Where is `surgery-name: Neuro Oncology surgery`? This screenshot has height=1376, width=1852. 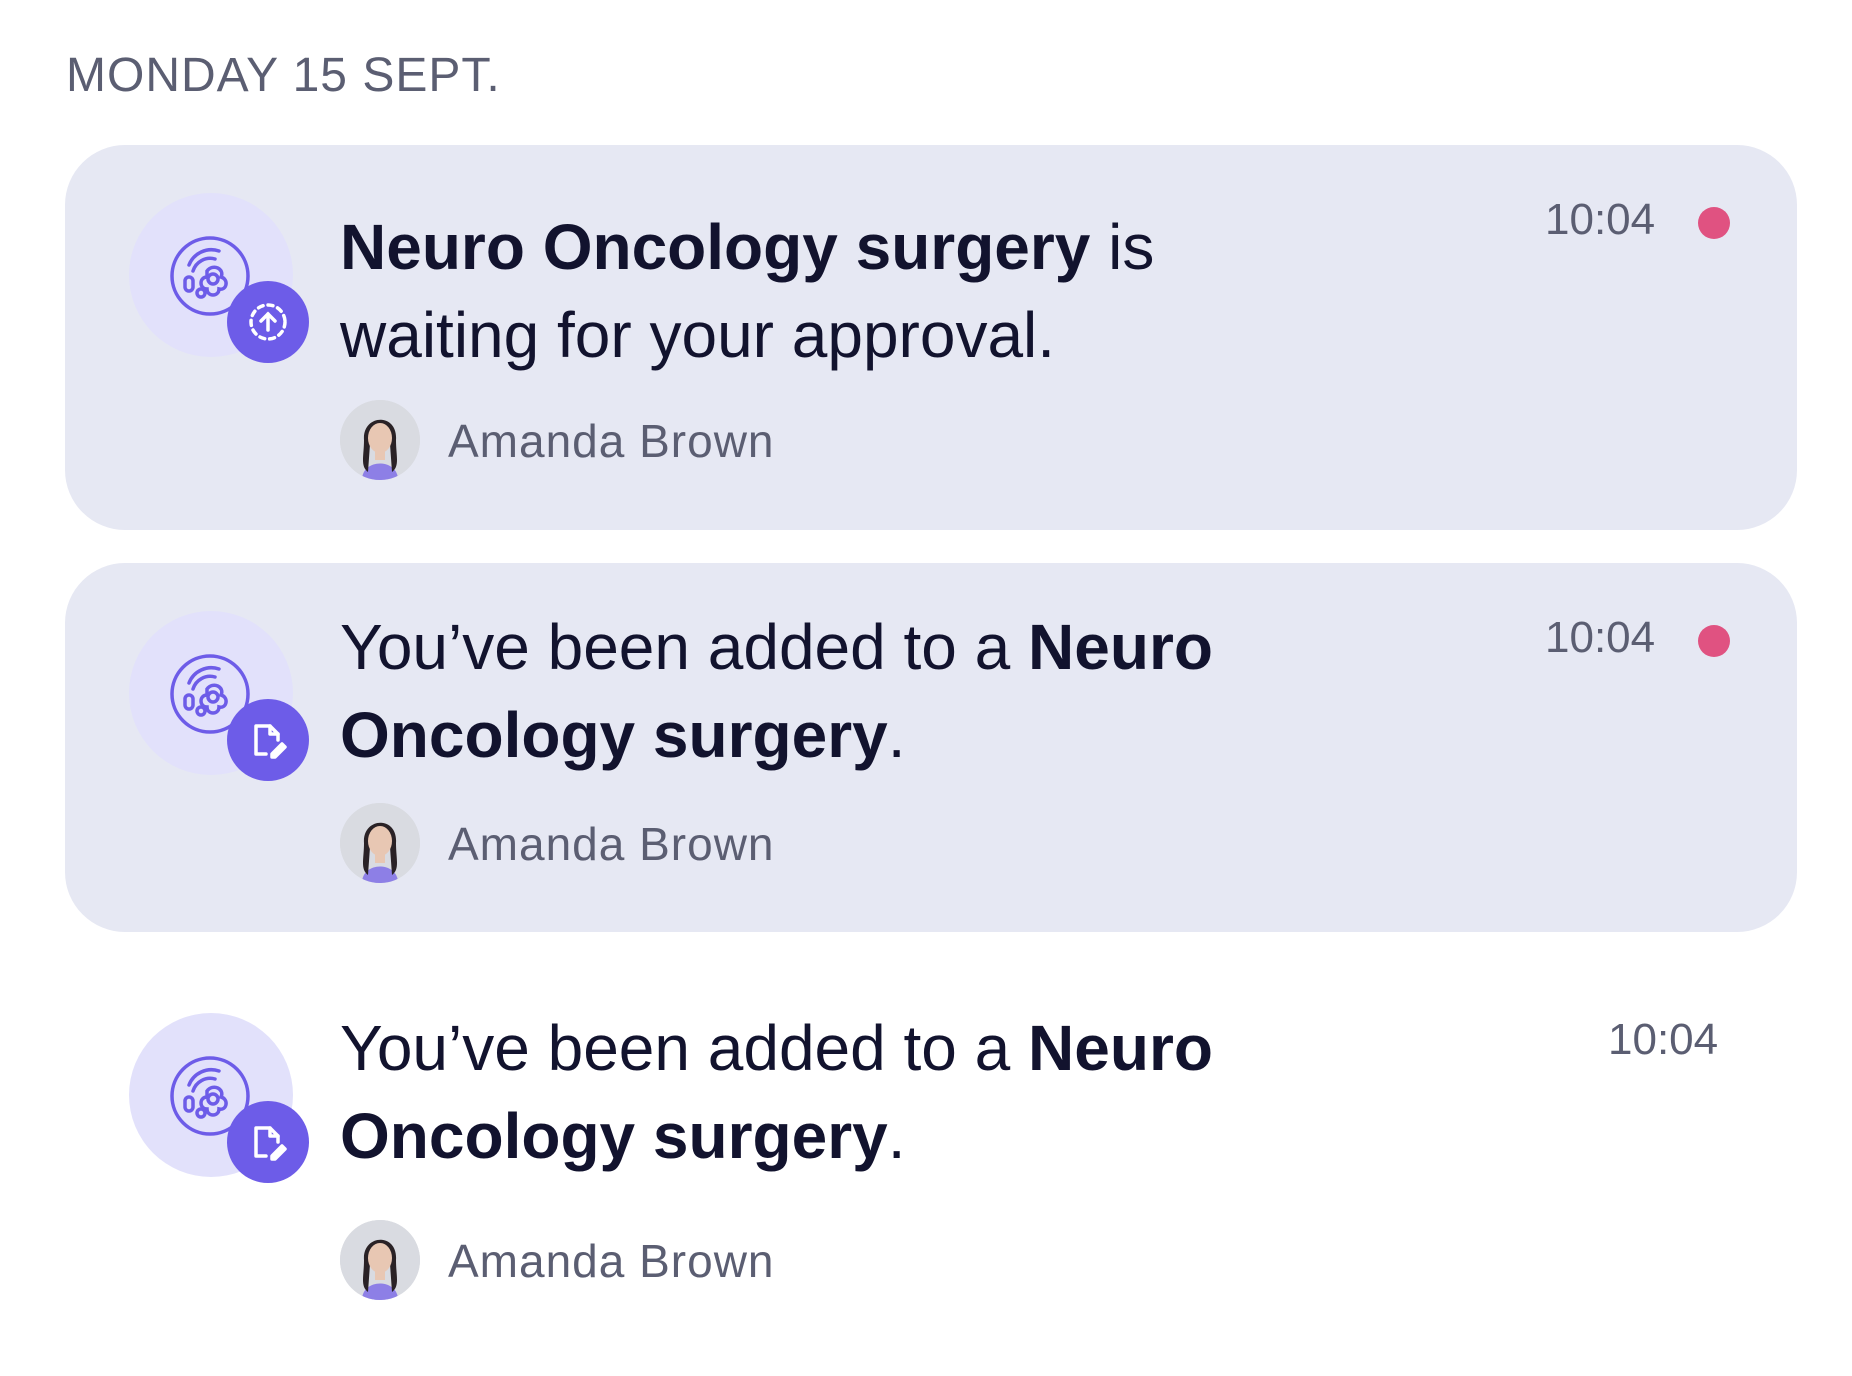 surgery-name: Neuro Oncology surgery is located at coordinates (715, 247).